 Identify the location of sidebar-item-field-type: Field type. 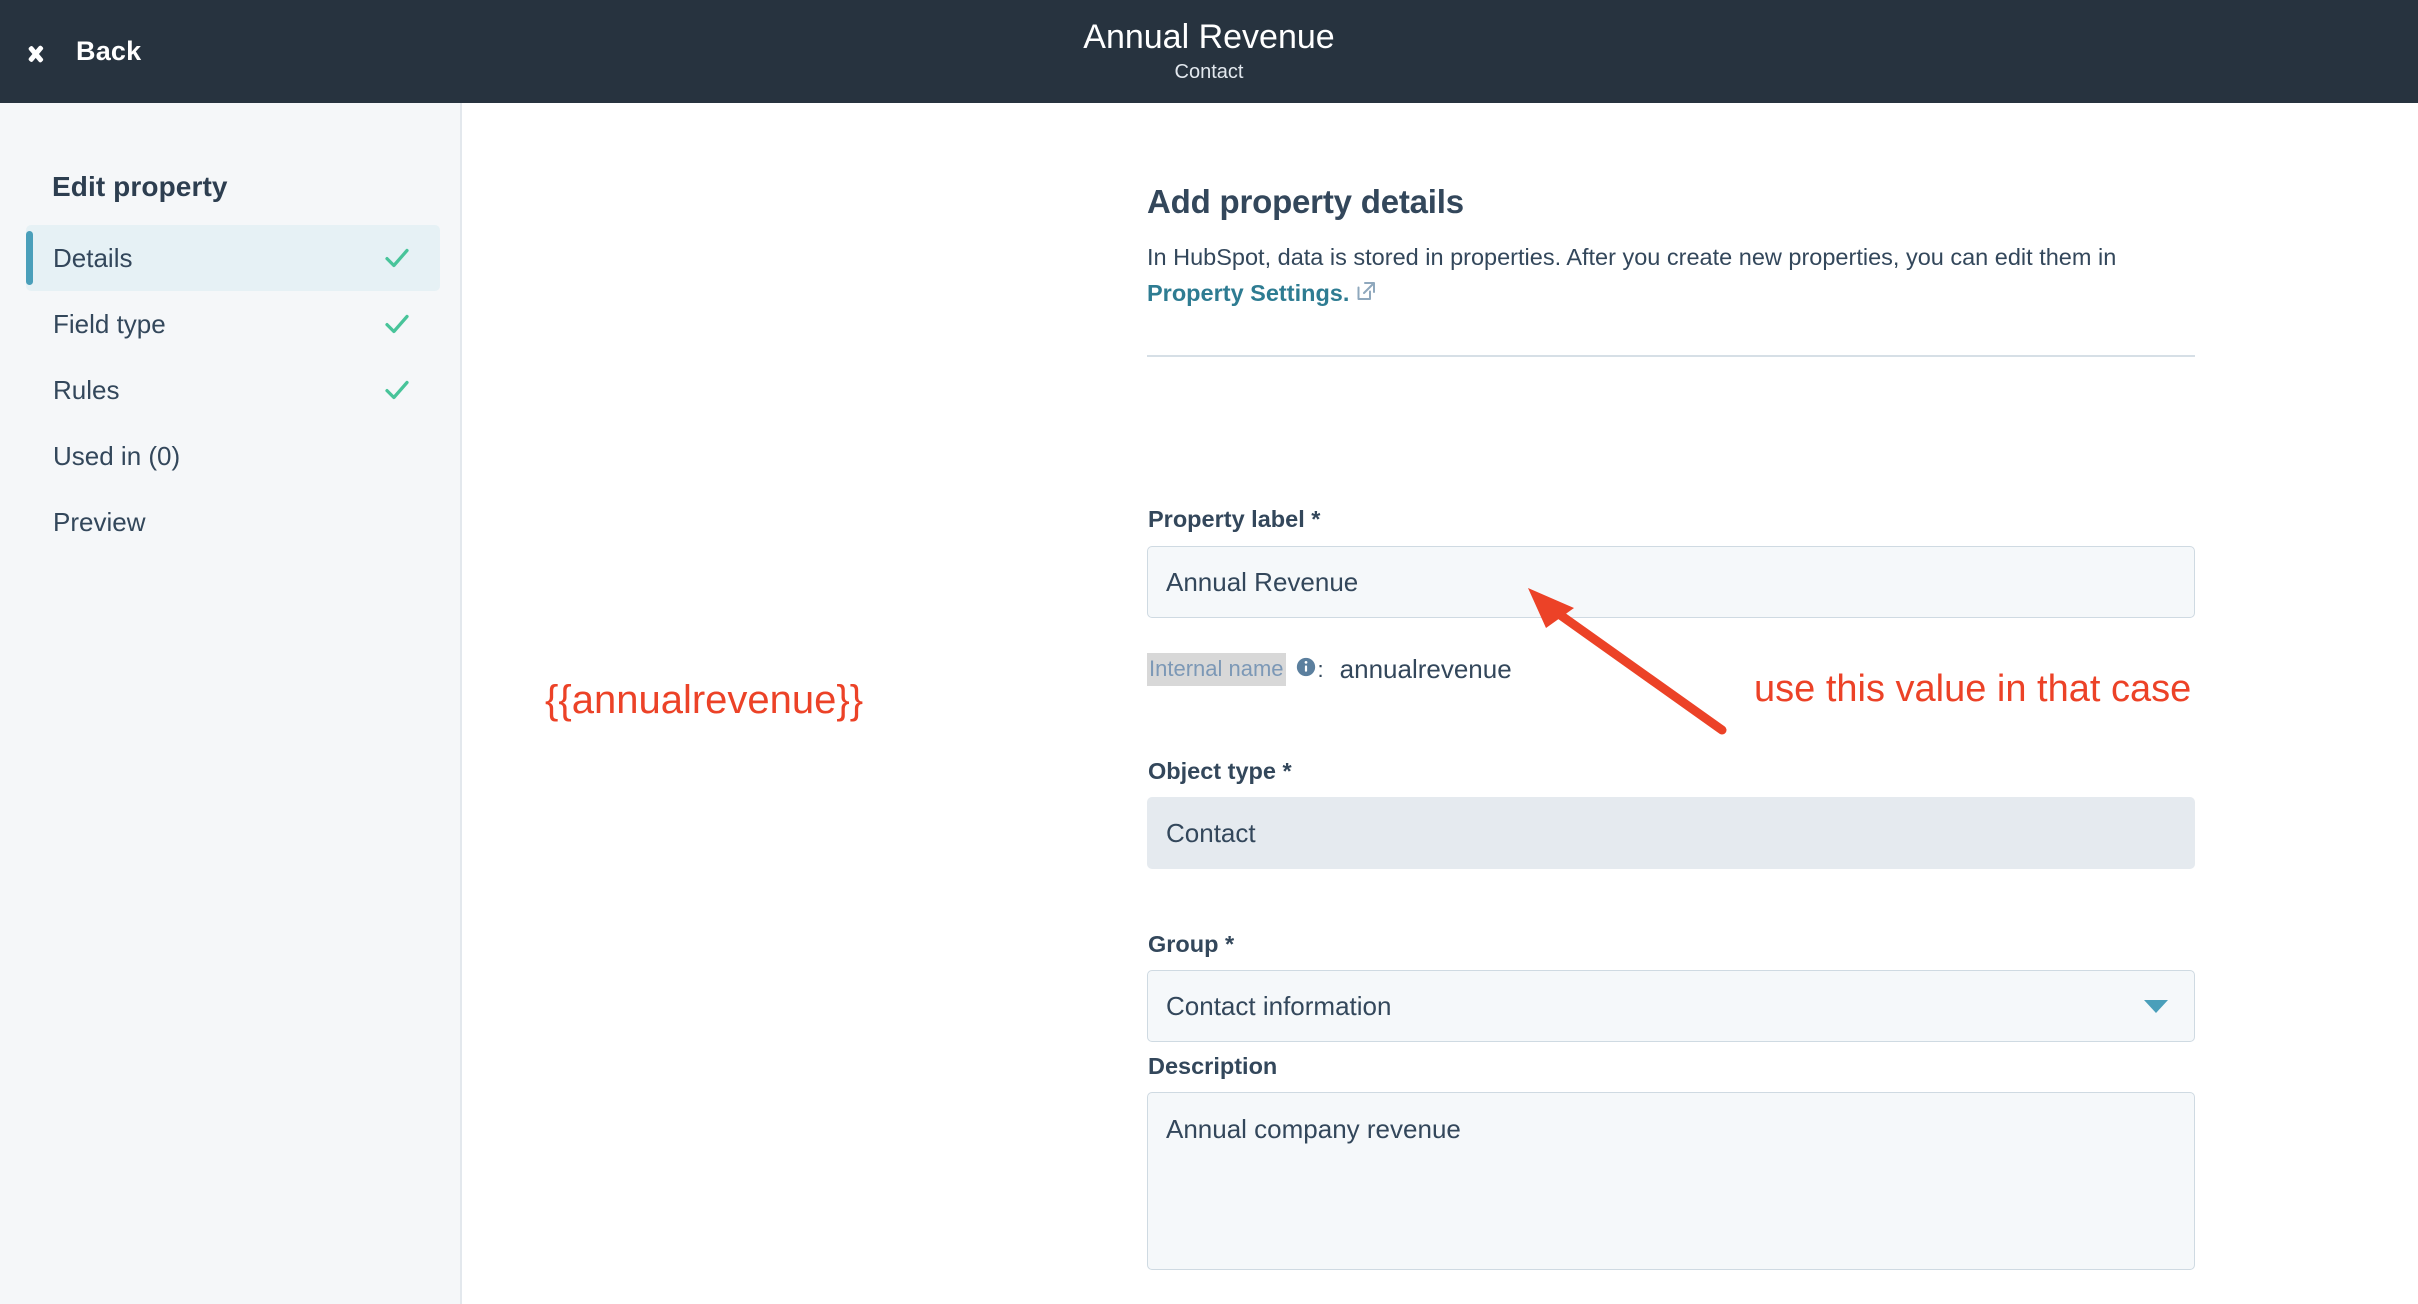
(233, 324).